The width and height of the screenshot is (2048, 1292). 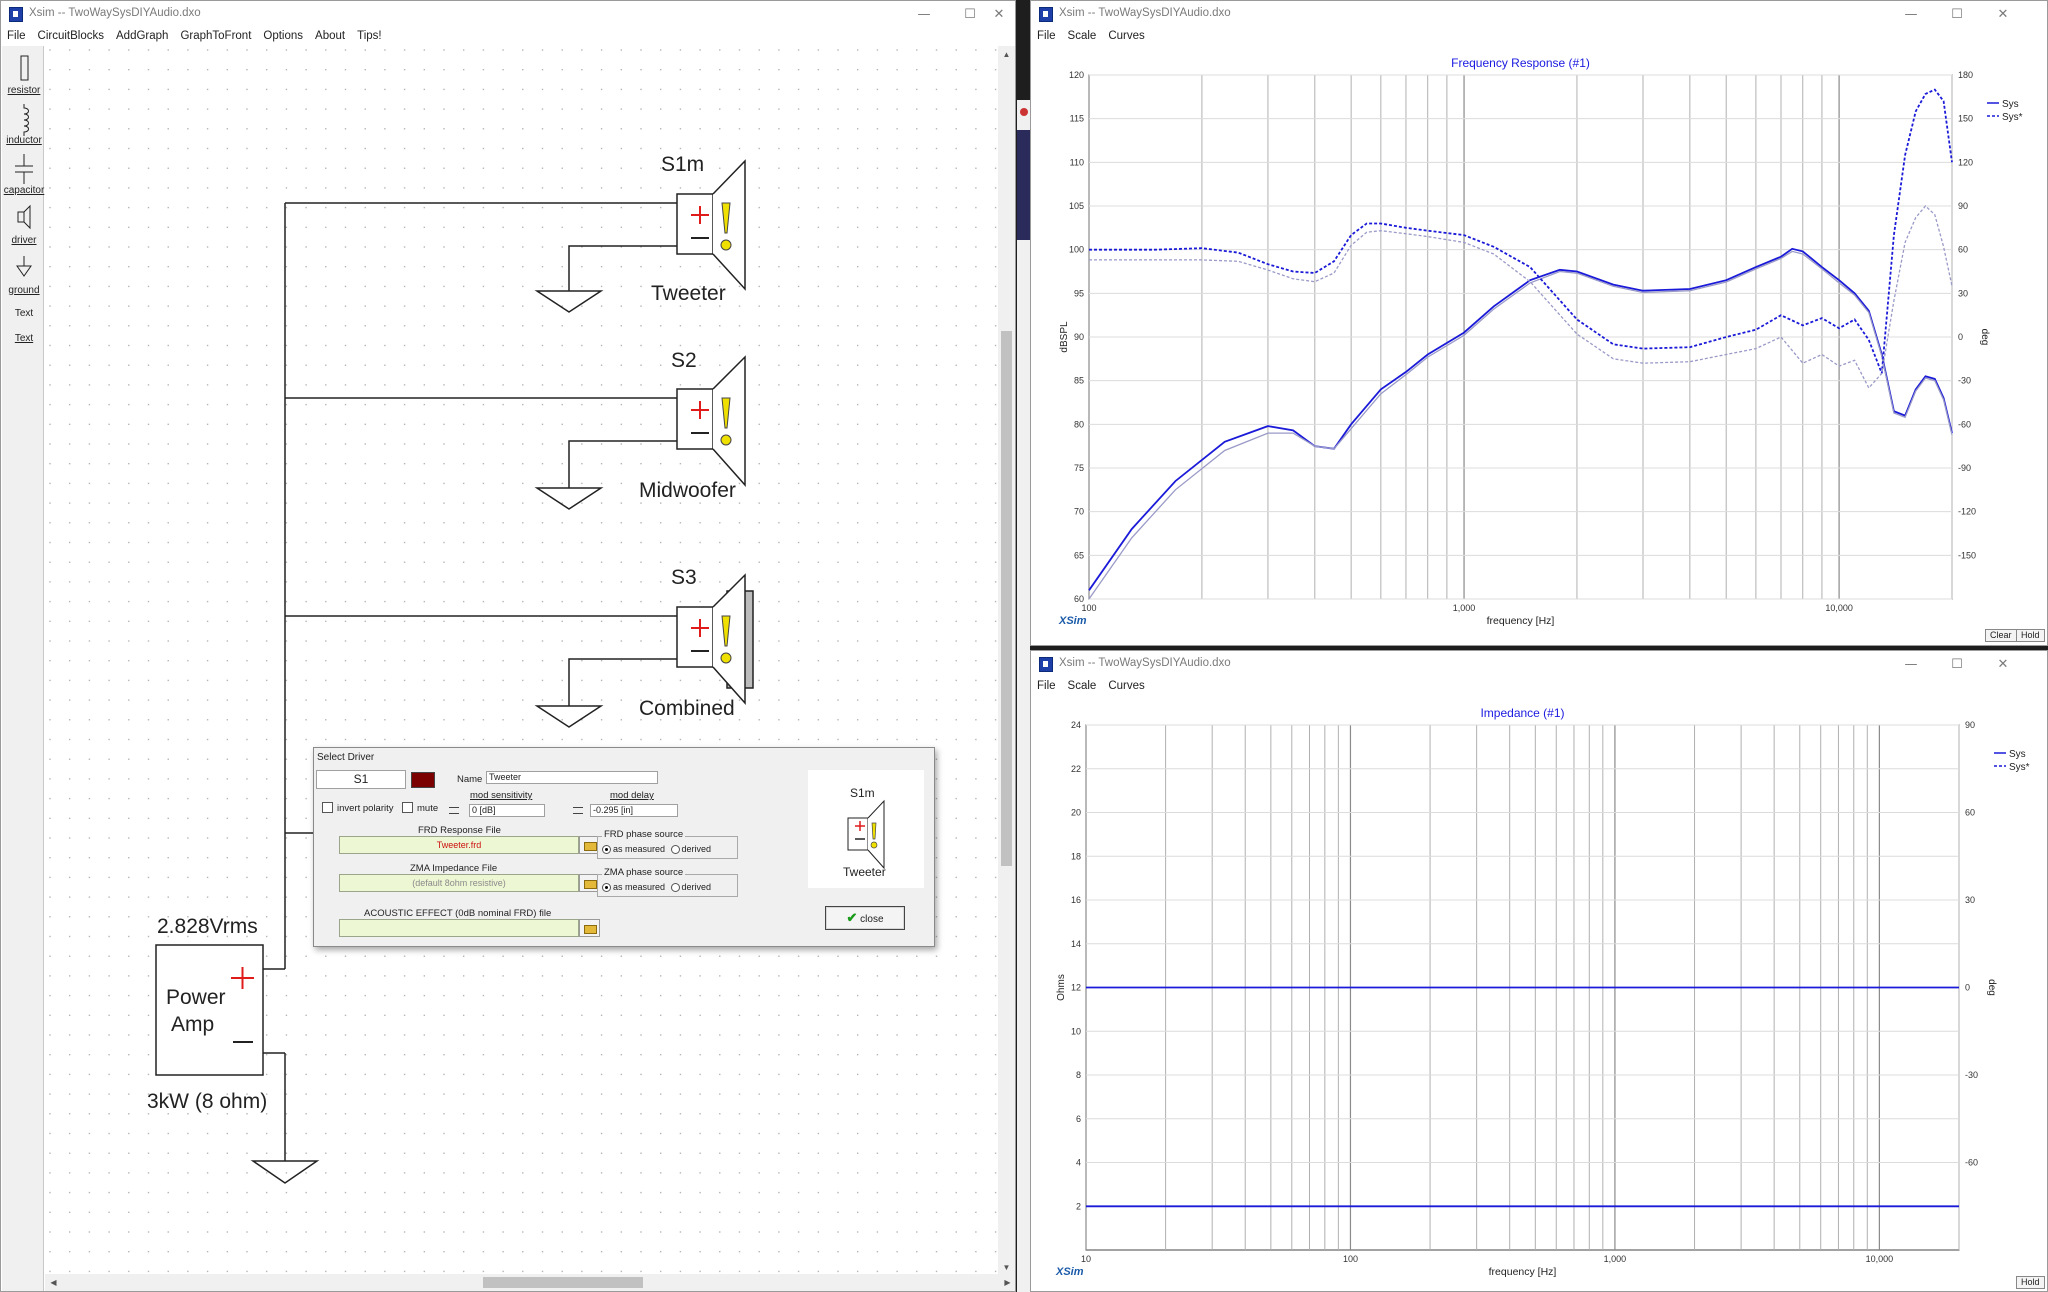 I want to click on mod-sensitivity-label: mod sensitivity, so click(x=501, y=795).